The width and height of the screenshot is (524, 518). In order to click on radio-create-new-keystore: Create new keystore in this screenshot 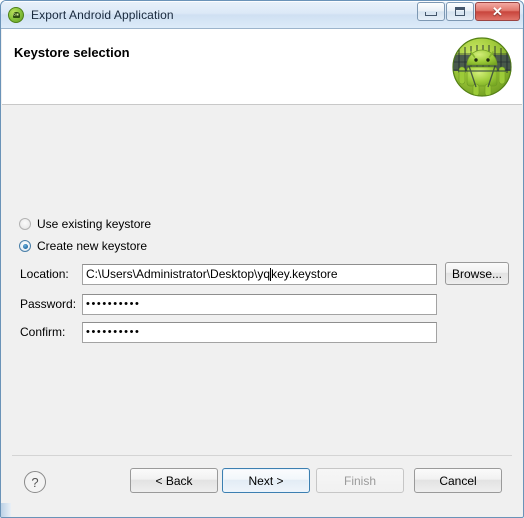, I will do `click(83, 246)`.